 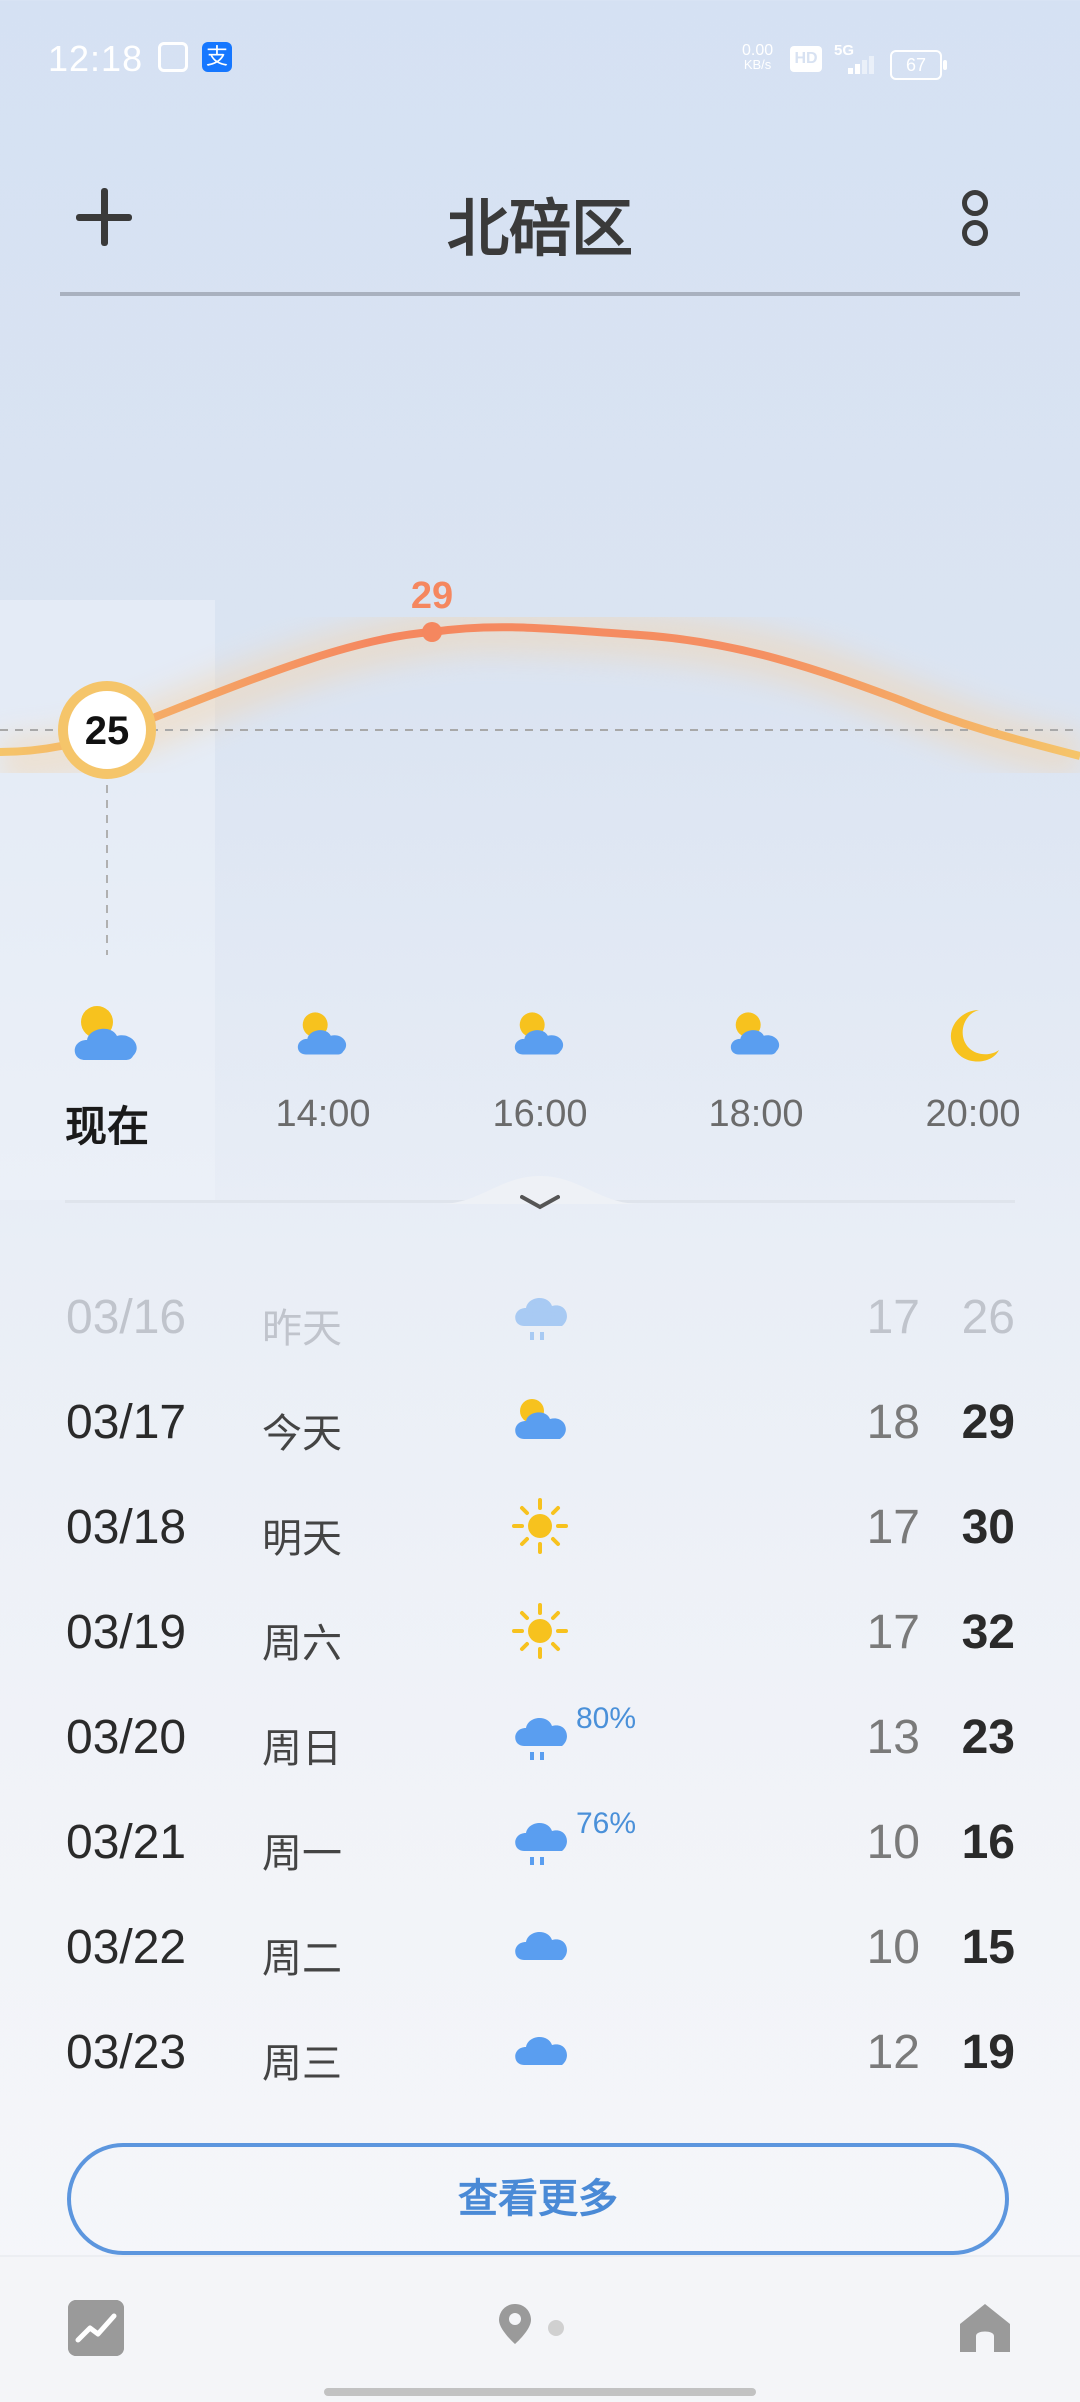 I want to click on hour-item: 20:00, so click(x=973, y=1068).